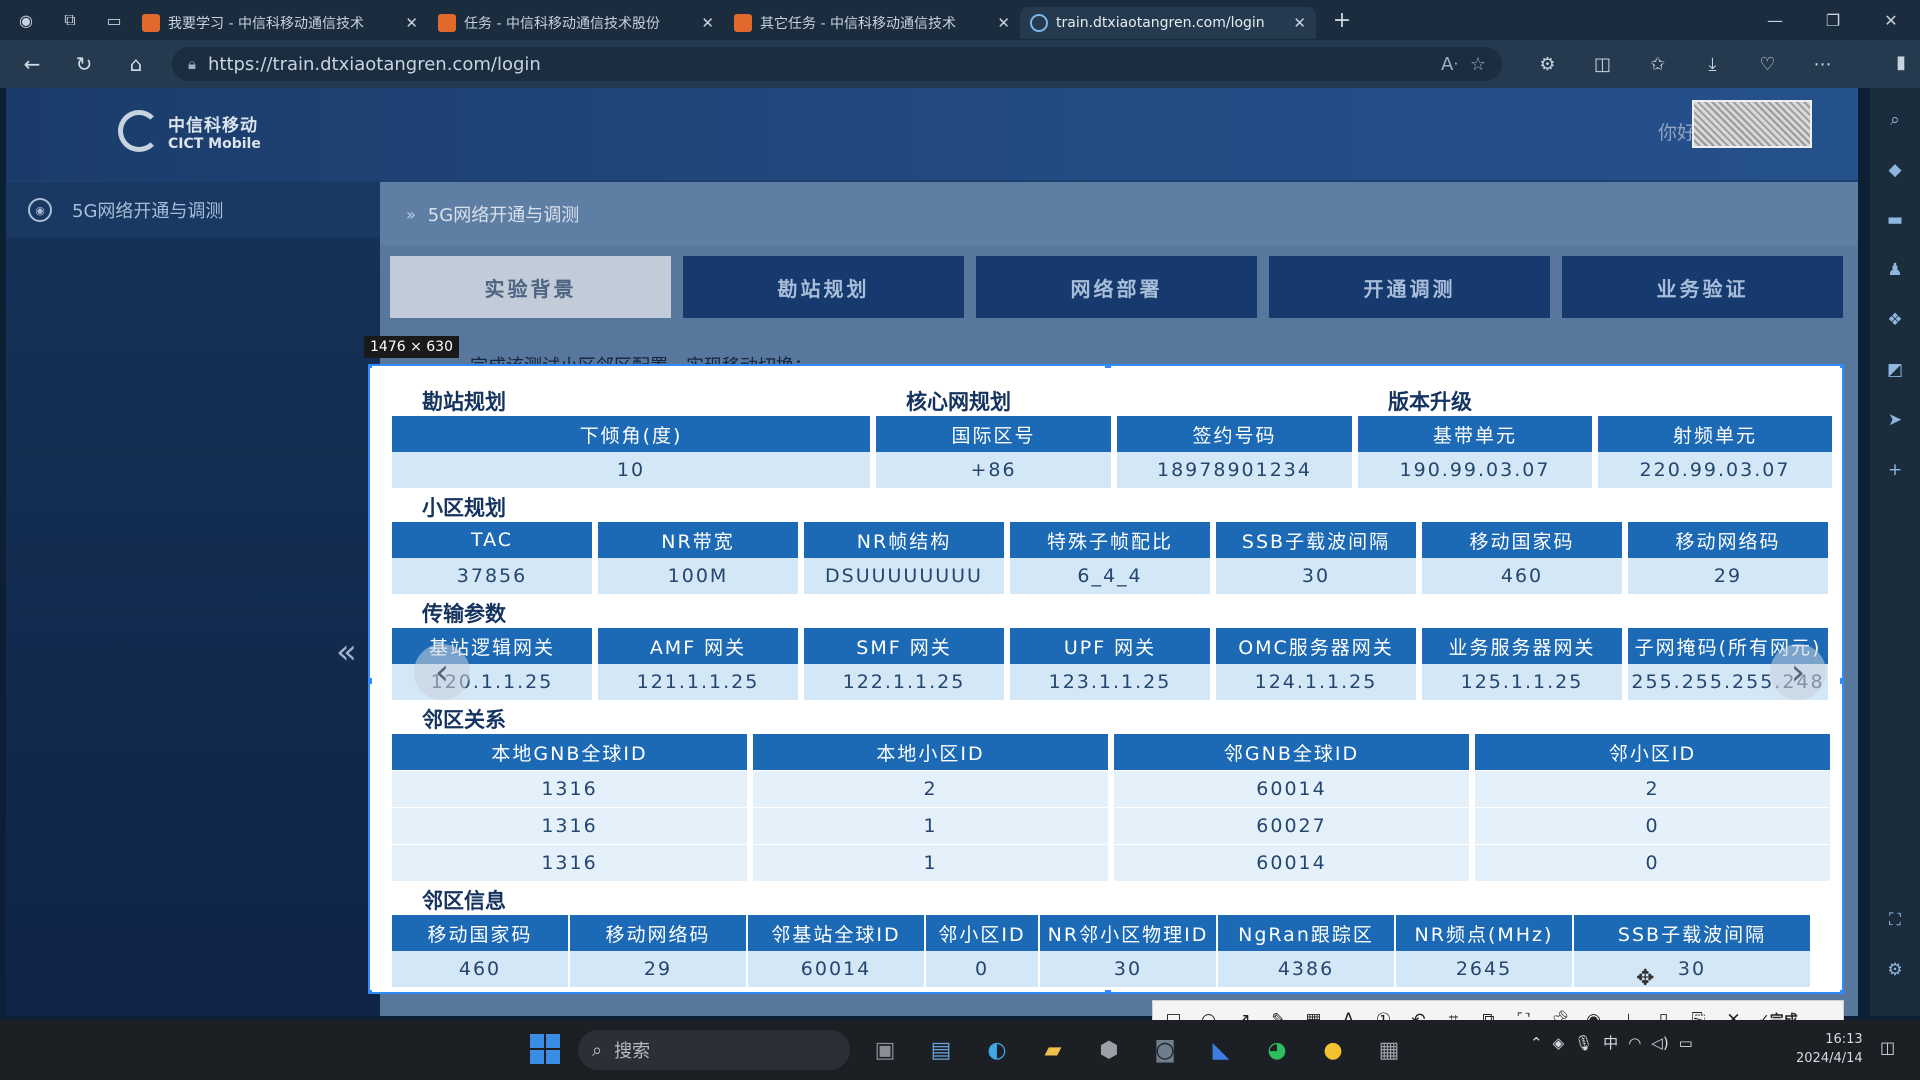 Image resolution: width=1920 pixels, height=1080 pixels. I want to click on clock-time: 16:13, so click(1844, 1039).